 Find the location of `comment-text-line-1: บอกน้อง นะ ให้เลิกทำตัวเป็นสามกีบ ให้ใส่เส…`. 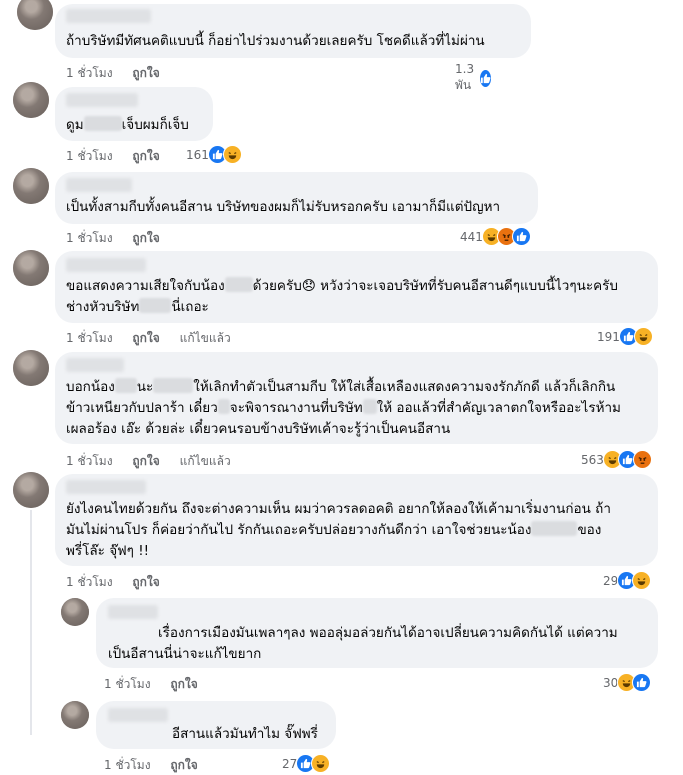

comment-text-line-1: บอกน้อง นะ ให้เลิกทำตัวเป็นสามกีบ ให้ใส่เส… is located at coordinates (341, 386).